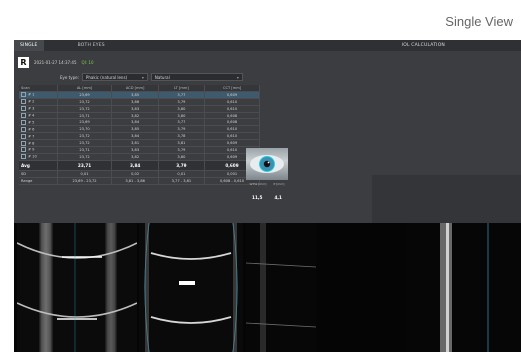 This screenshot has width=521, height=352. What do you see at coordinates (257, 197) in the screenshot?
I see `wtw-value: 11,5` at bounding box center [257, 197].